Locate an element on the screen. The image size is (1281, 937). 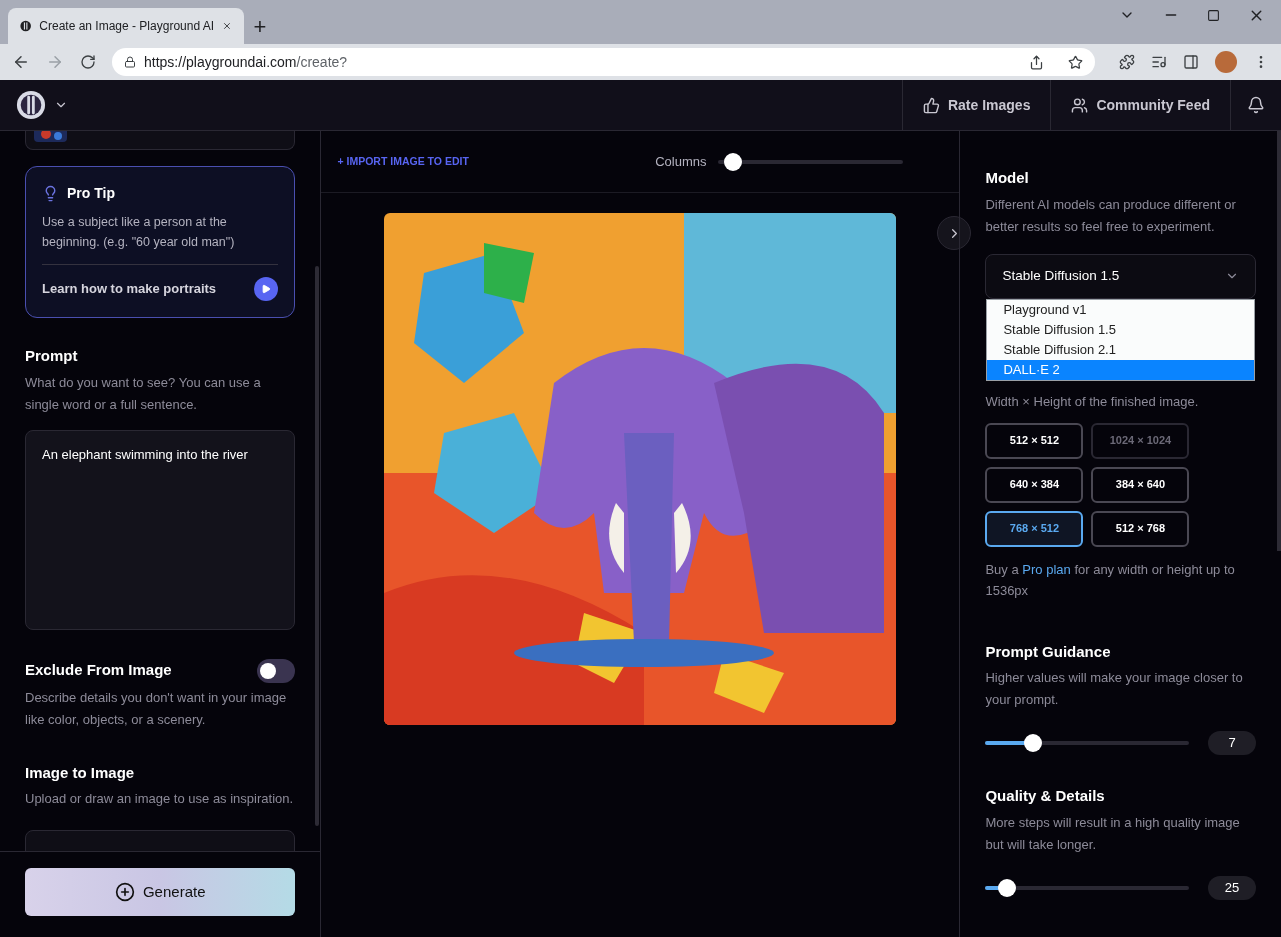
value-readout: 7 is located at coordinates (1232, 743).